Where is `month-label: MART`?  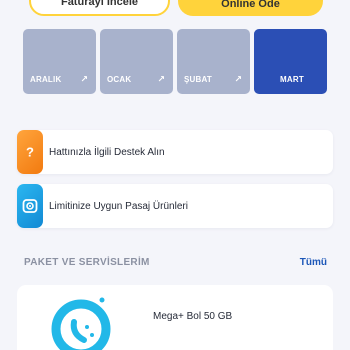
month-label: MART is located at coordinates (292, 79).